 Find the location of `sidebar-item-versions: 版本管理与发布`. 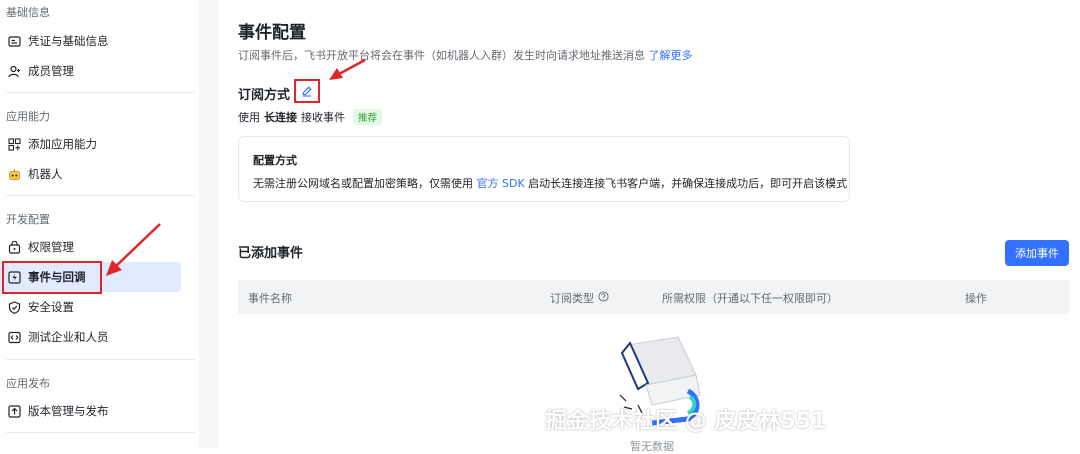

sidebar-item-versions: 版本管理与发布 is located at coordinates (90, 411).